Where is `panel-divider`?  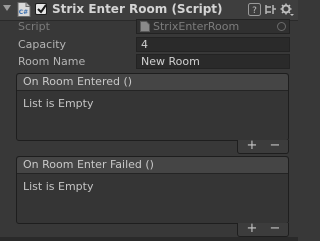
panel-divider is located at coordinates (149, 239).